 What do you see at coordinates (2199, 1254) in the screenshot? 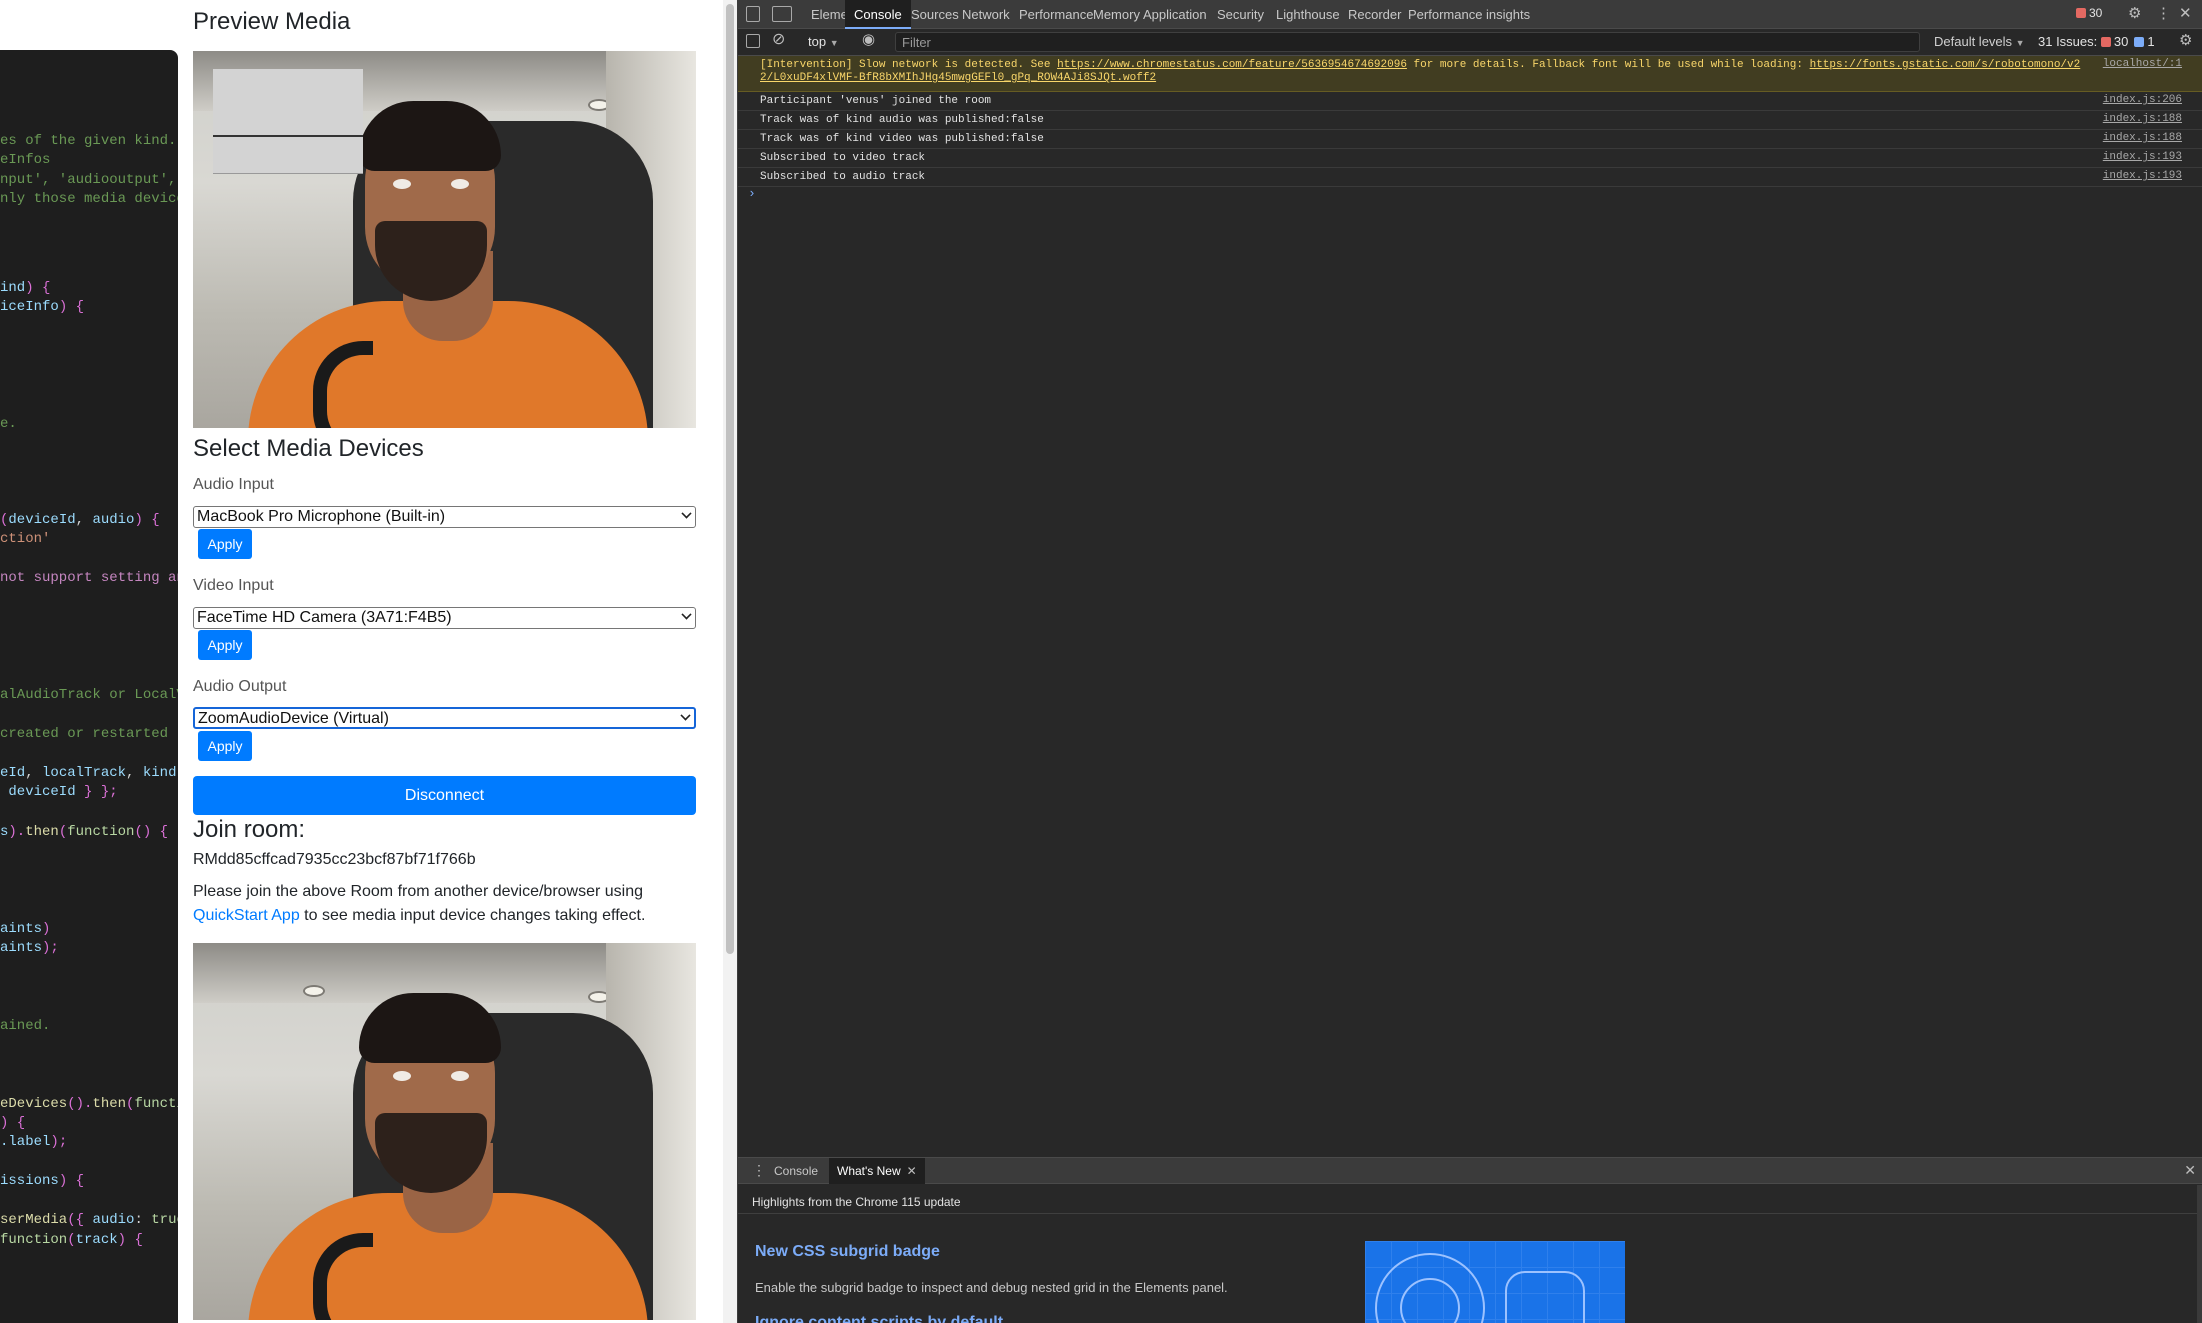
I see `drawer-scrollbar` at bounding box center [2199, 1254].